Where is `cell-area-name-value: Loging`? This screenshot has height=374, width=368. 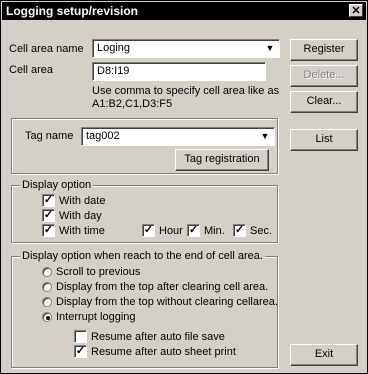 cell-area-name-value: Loging is located at coordinates (114, 48).